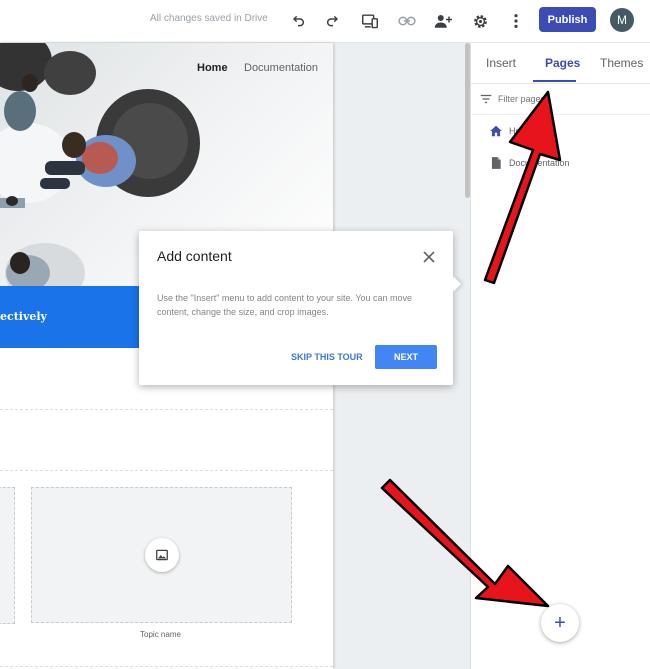 The image size is (650, 669). I want to click on filter-pages-input, so click(568, 99).